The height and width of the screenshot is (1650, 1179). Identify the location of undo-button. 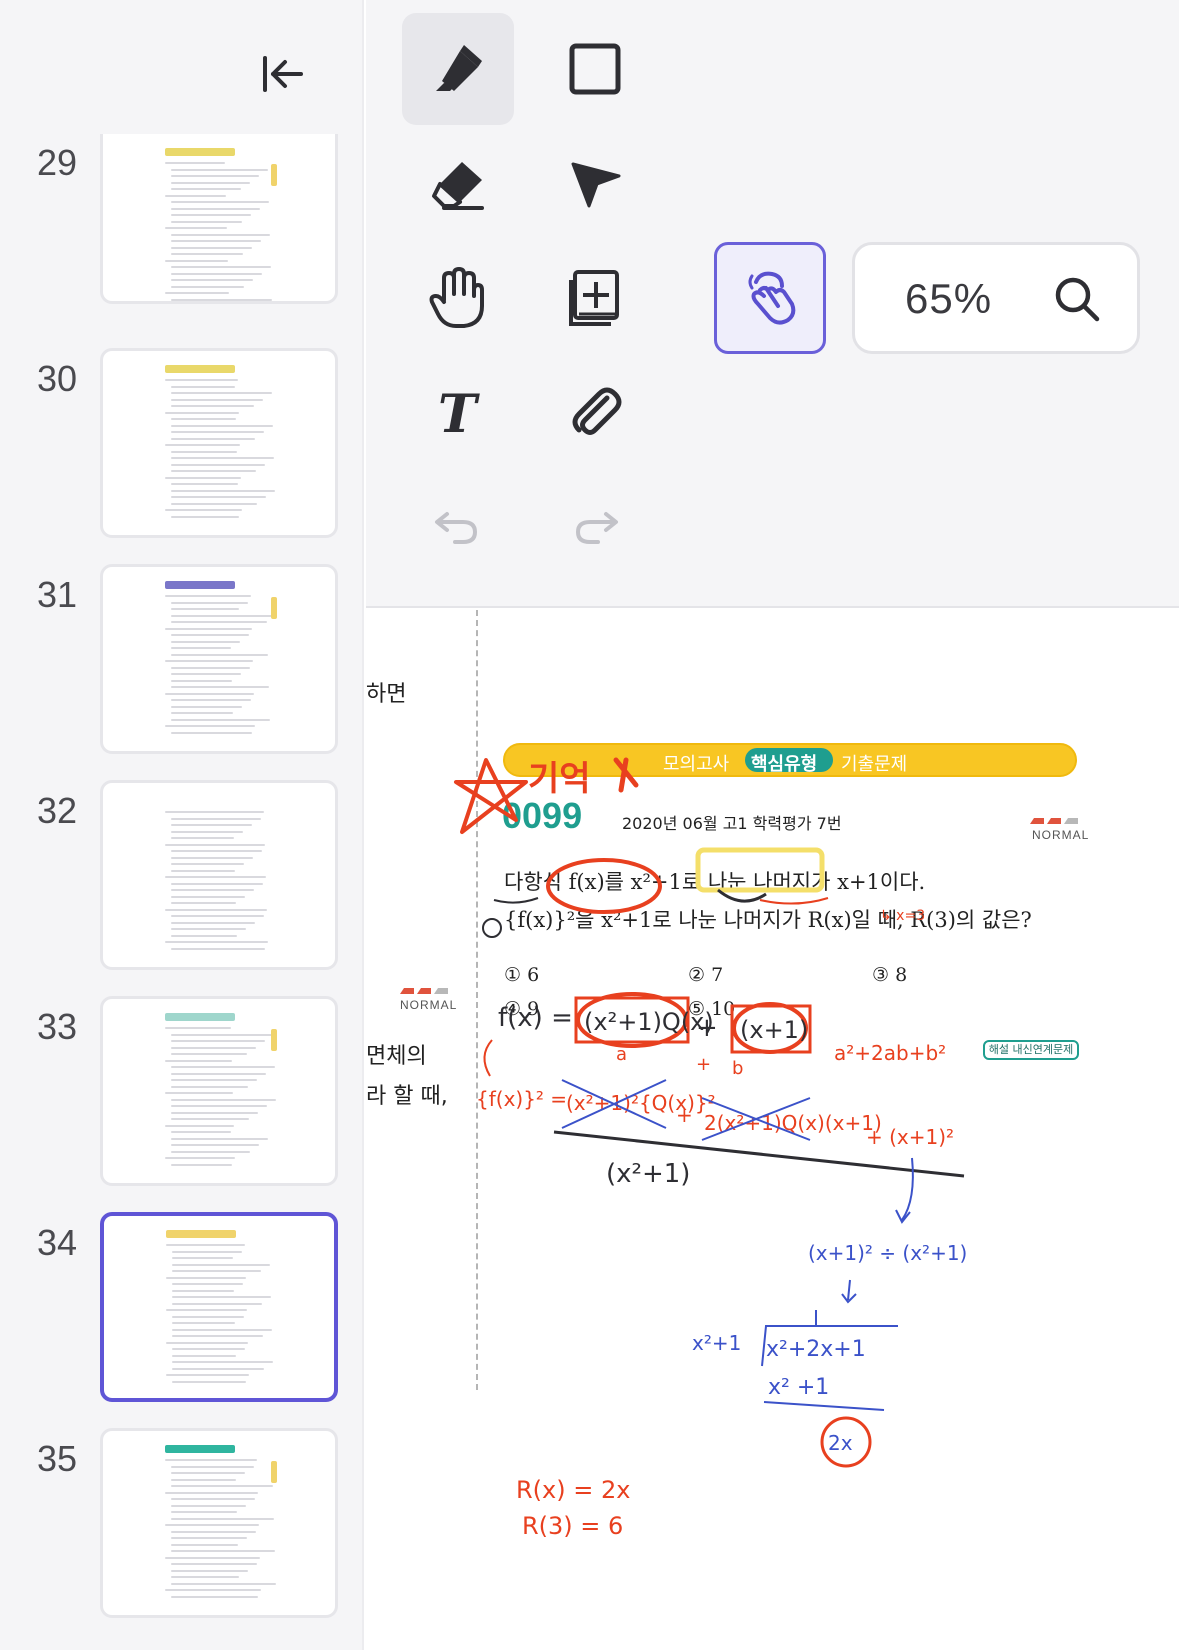
(458, 526).